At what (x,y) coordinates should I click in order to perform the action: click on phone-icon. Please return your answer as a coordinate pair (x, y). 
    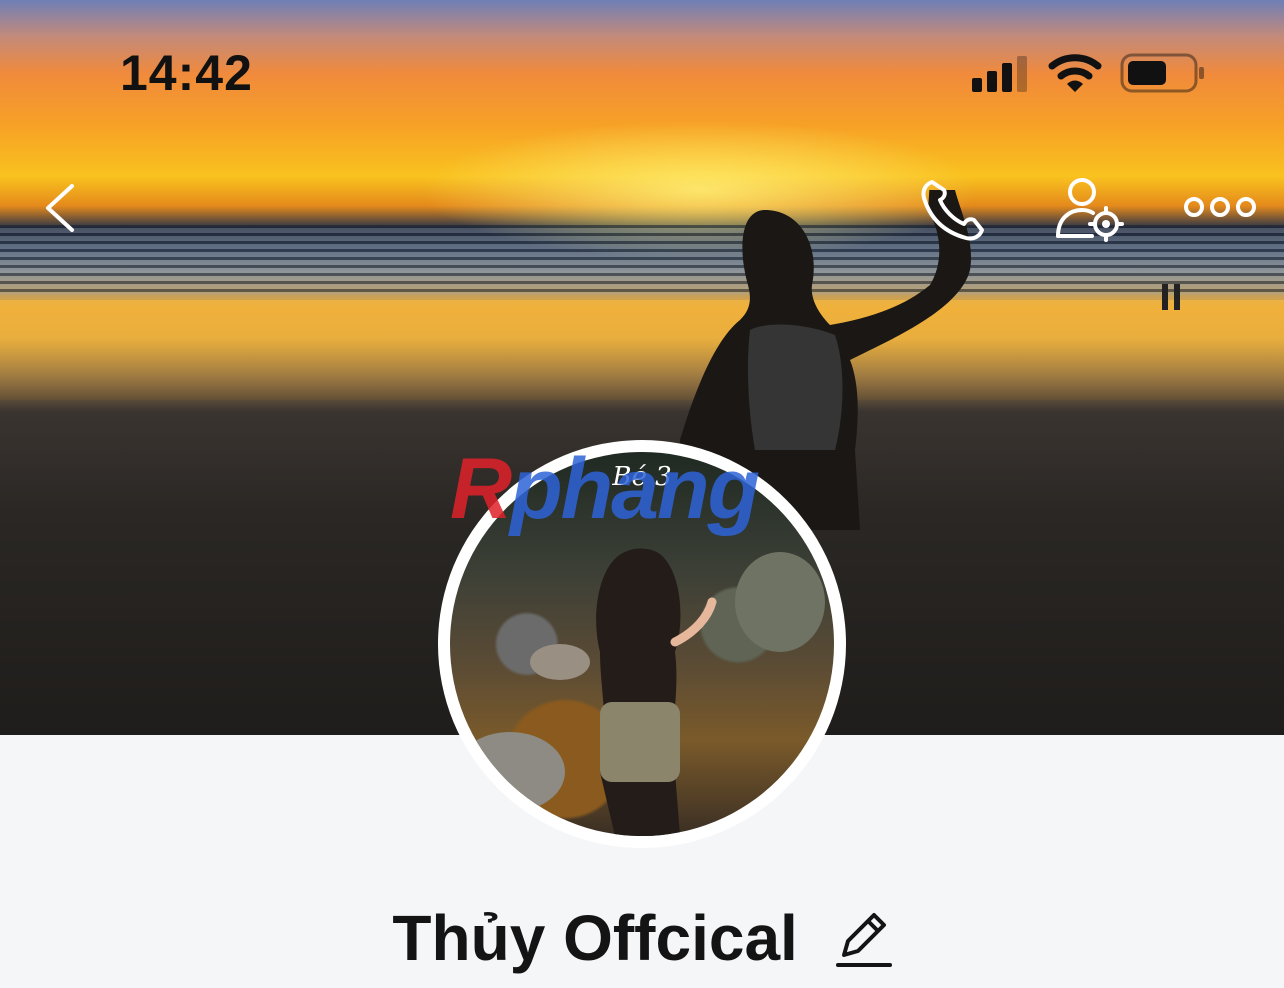
    Looking at the image, I should click on (954, 209).